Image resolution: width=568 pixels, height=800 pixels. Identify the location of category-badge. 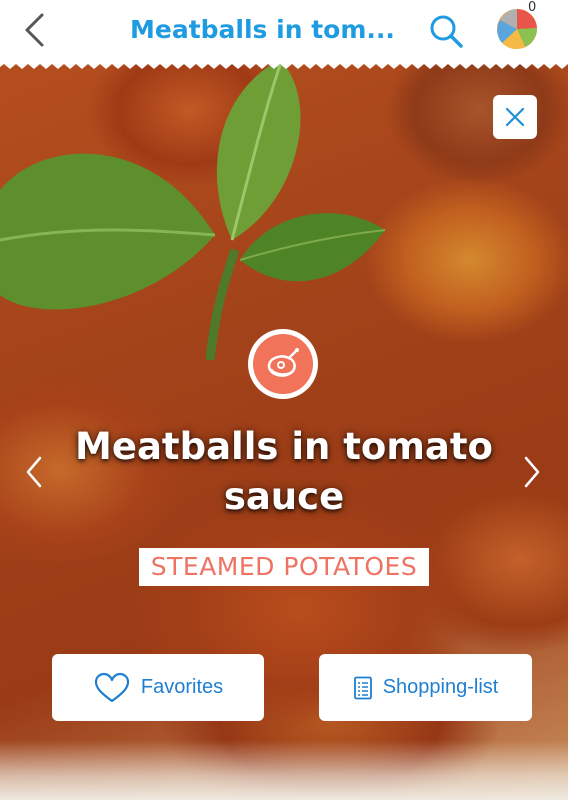
(283, 364).